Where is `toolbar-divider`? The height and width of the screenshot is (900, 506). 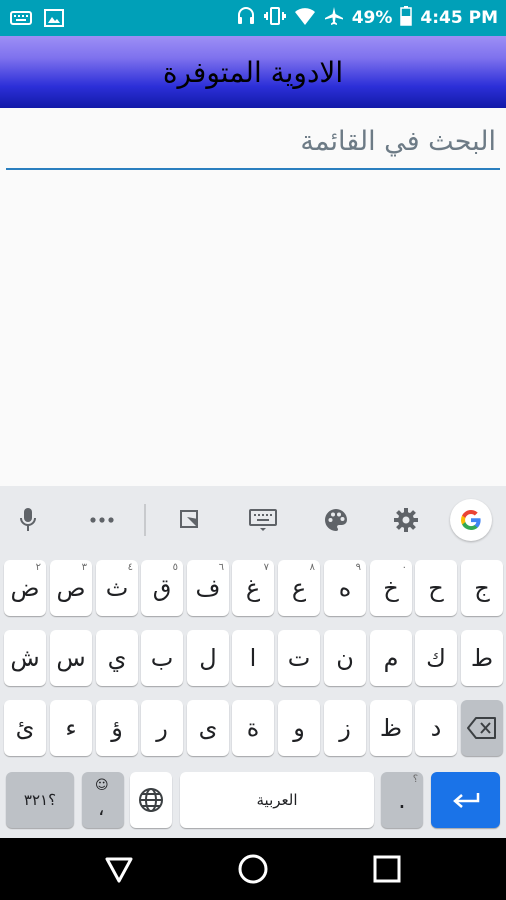 toolbar-divider is located at coordinates (145, 520).